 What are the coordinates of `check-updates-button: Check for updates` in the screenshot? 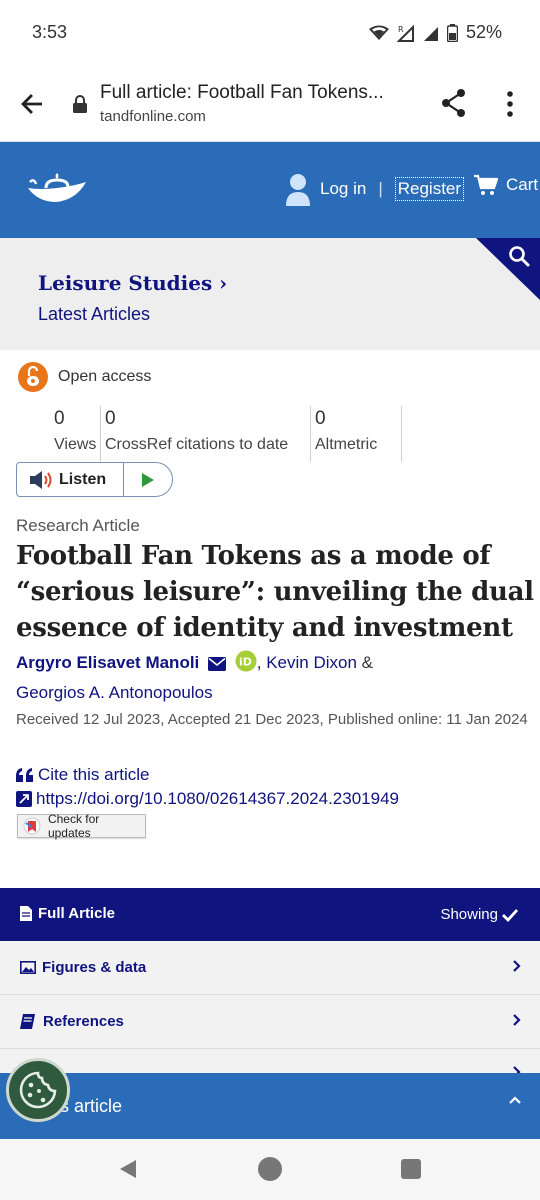 It's located at (81, 826).